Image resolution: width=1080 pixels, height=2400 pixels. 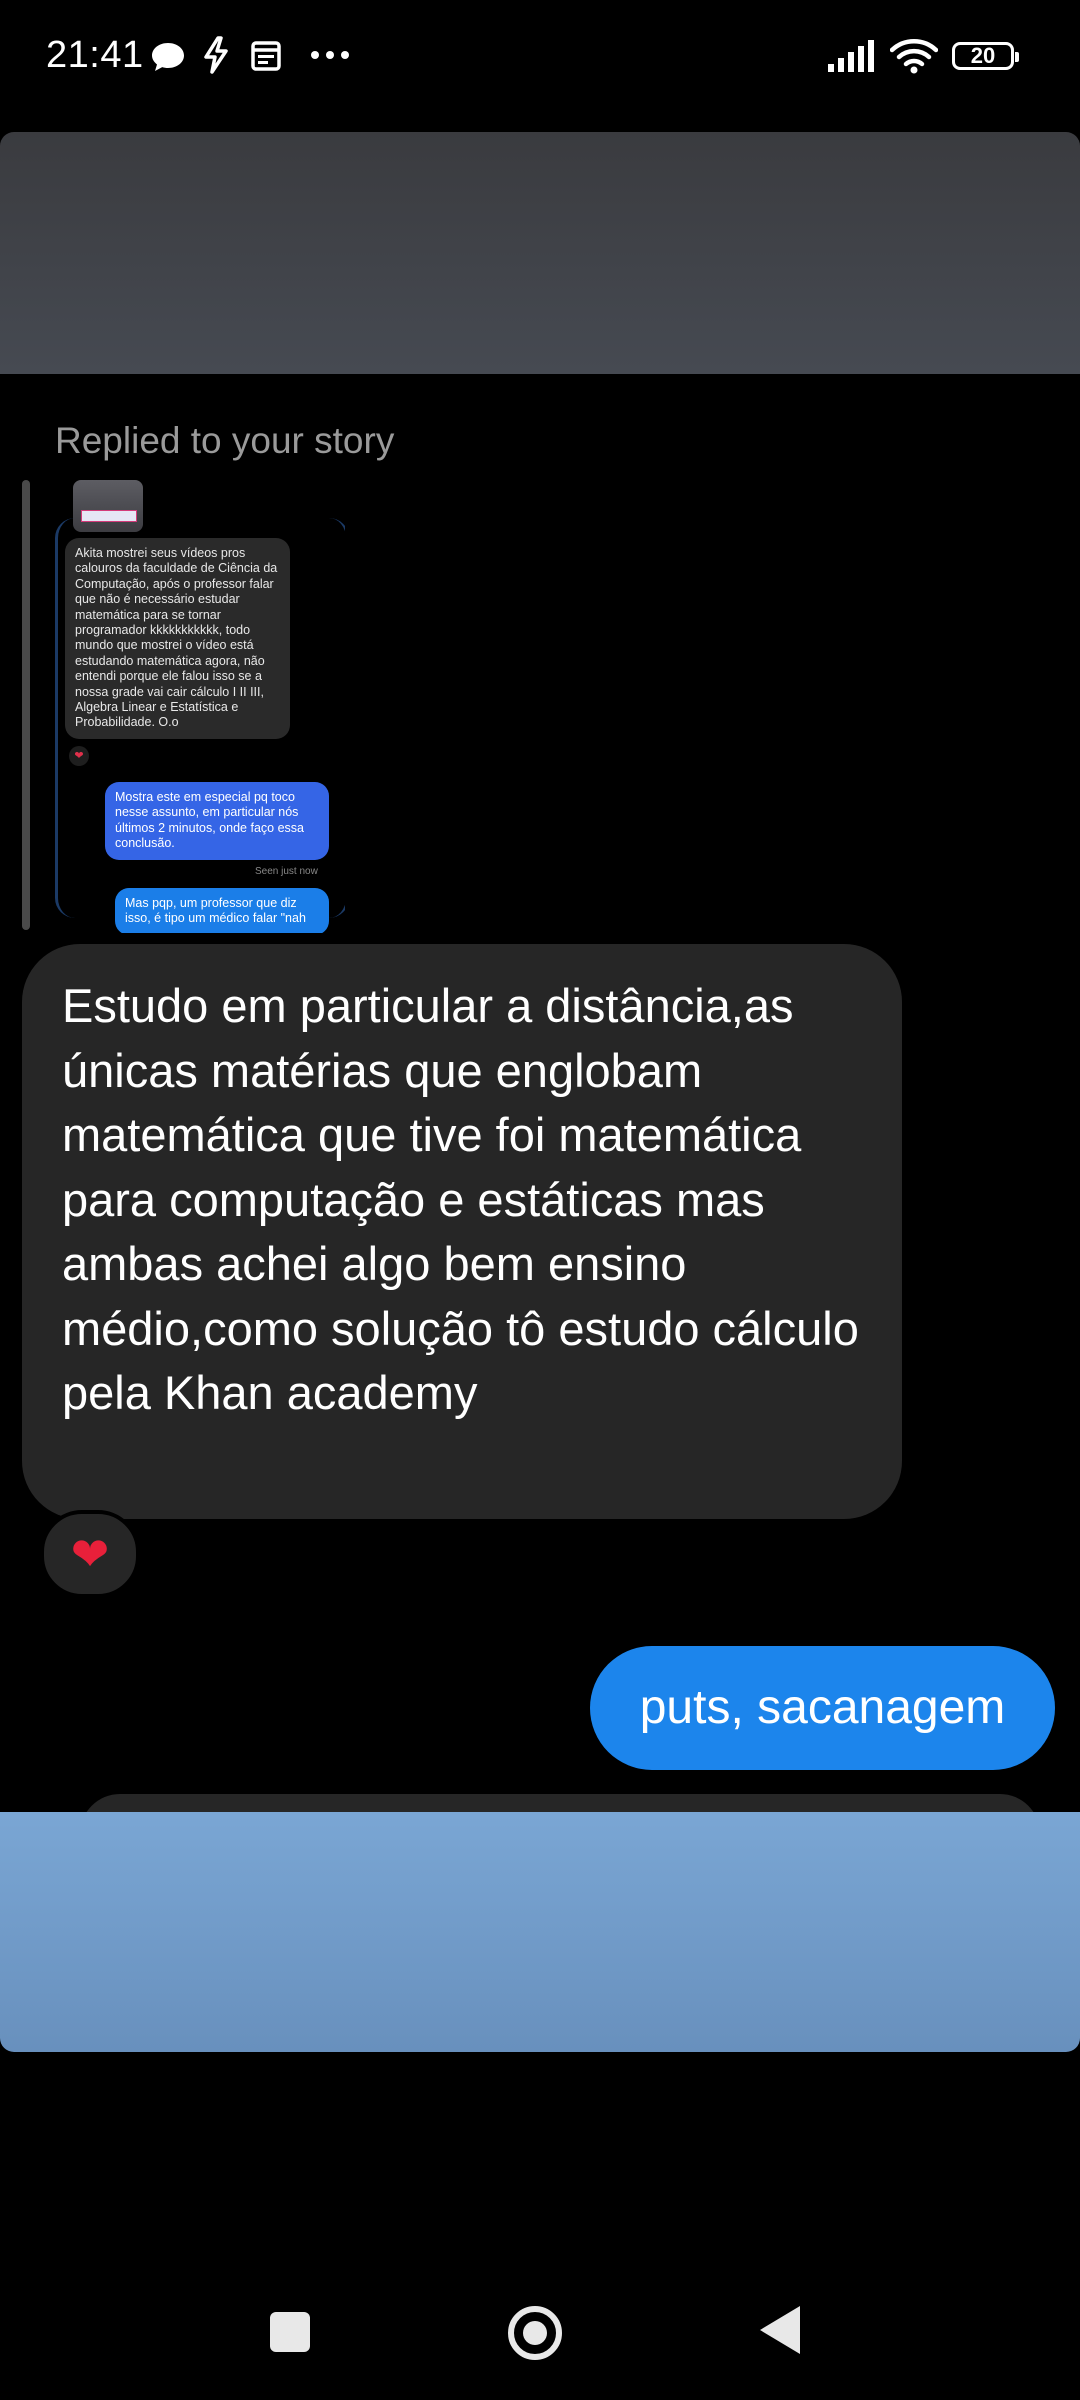 I want to click on story-reply-label: Replied to your story, so click(x=225, y=440).